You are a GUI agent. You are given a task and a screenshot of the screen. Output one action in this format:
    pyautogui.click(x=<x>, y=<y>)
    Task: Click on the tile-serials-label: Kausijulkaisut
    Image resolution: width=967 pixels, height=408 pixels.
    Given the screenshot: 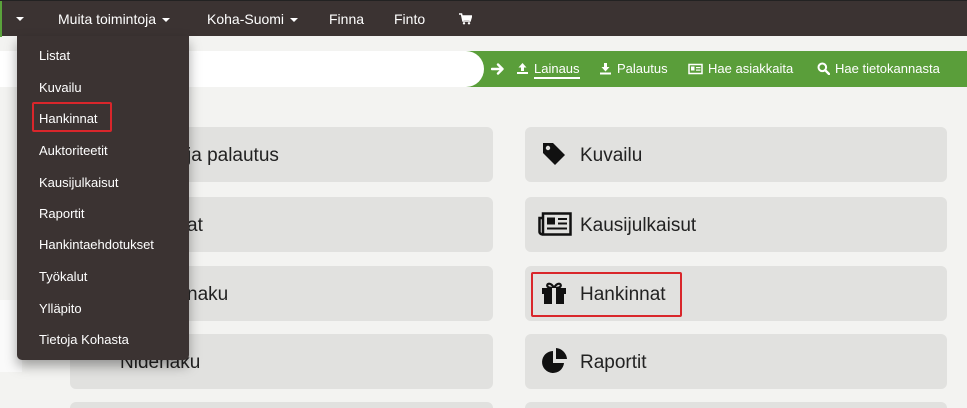 What is the action you would take?
    pyautogui.click(x=638, y=225)
    